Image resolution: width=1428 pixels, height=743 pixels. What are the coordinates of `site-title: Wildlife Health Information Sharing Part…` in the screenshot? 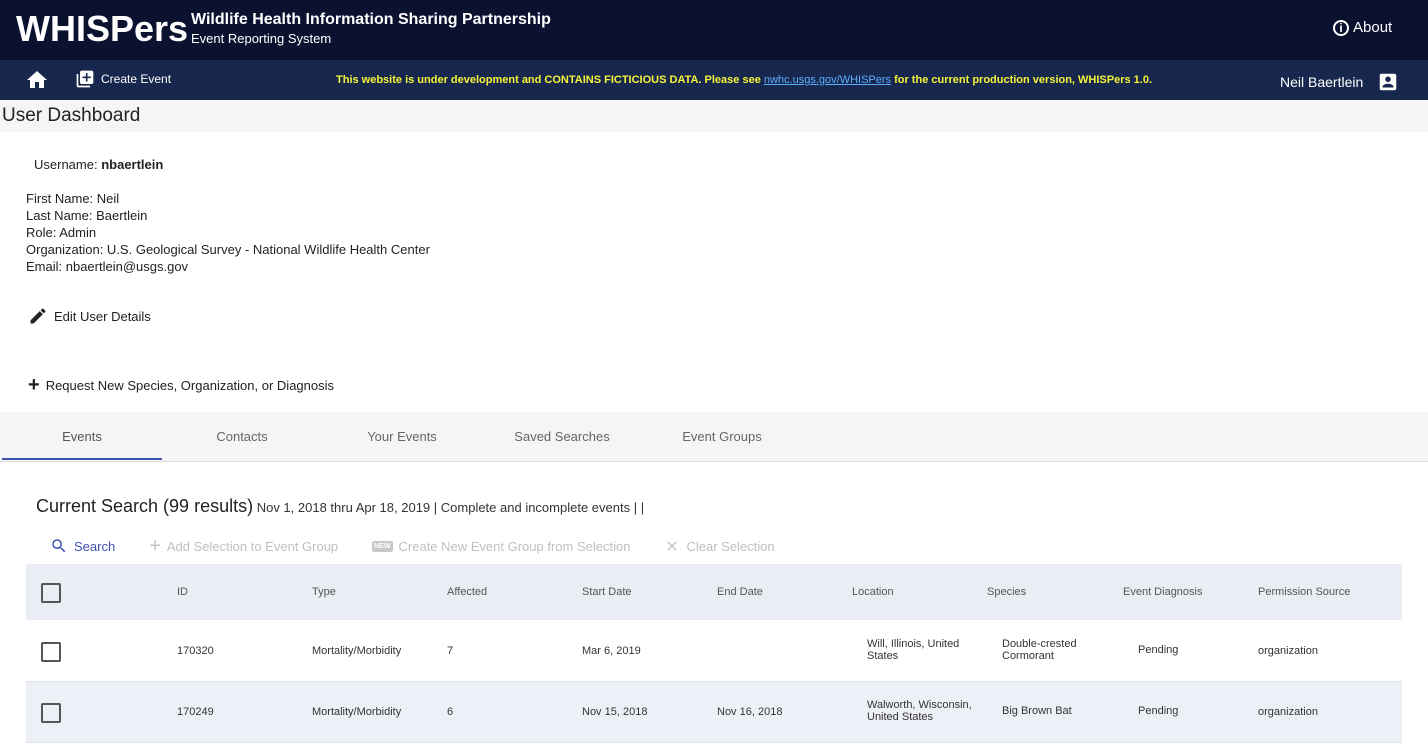 It's located at (371, 19).